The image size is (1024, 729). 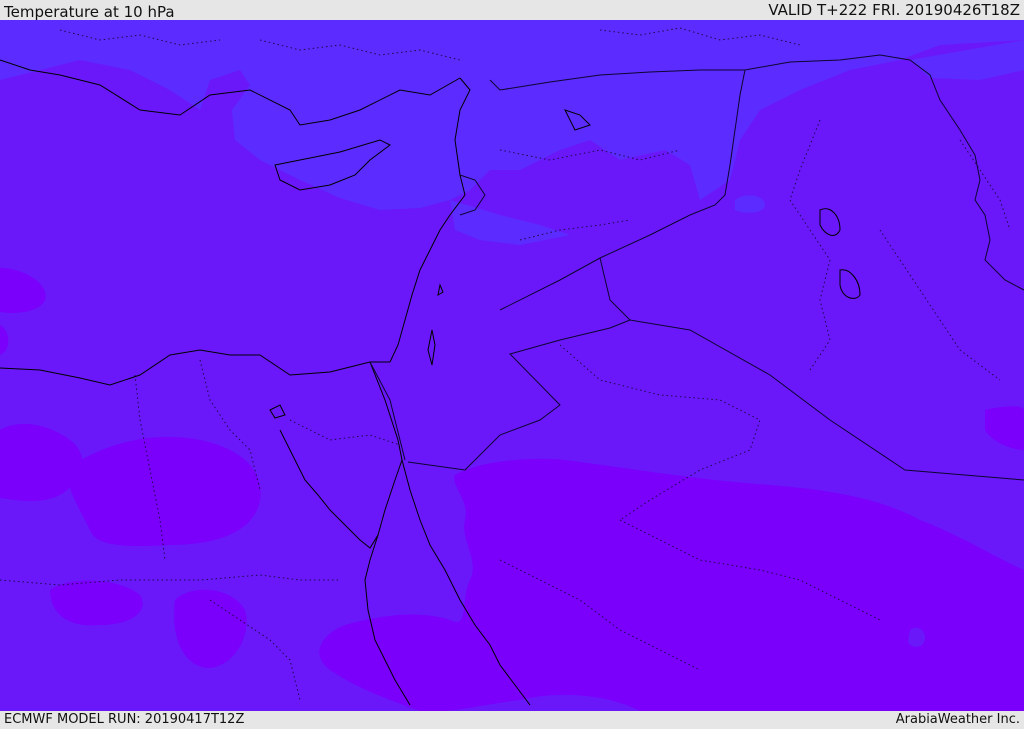 What do you see at coordinates (163, 491) in the screenshot?
I see `warm-patch-egypt-center` at bounding box center [163, 491].